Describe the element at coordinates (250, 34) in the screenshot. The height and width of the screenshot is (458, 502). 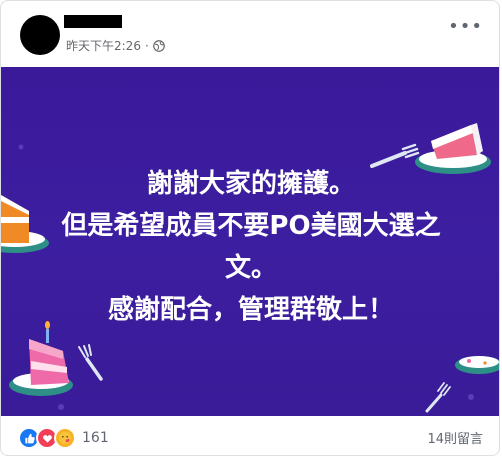
I see `post-header: 昨天下午2:26 · •••` at that location.